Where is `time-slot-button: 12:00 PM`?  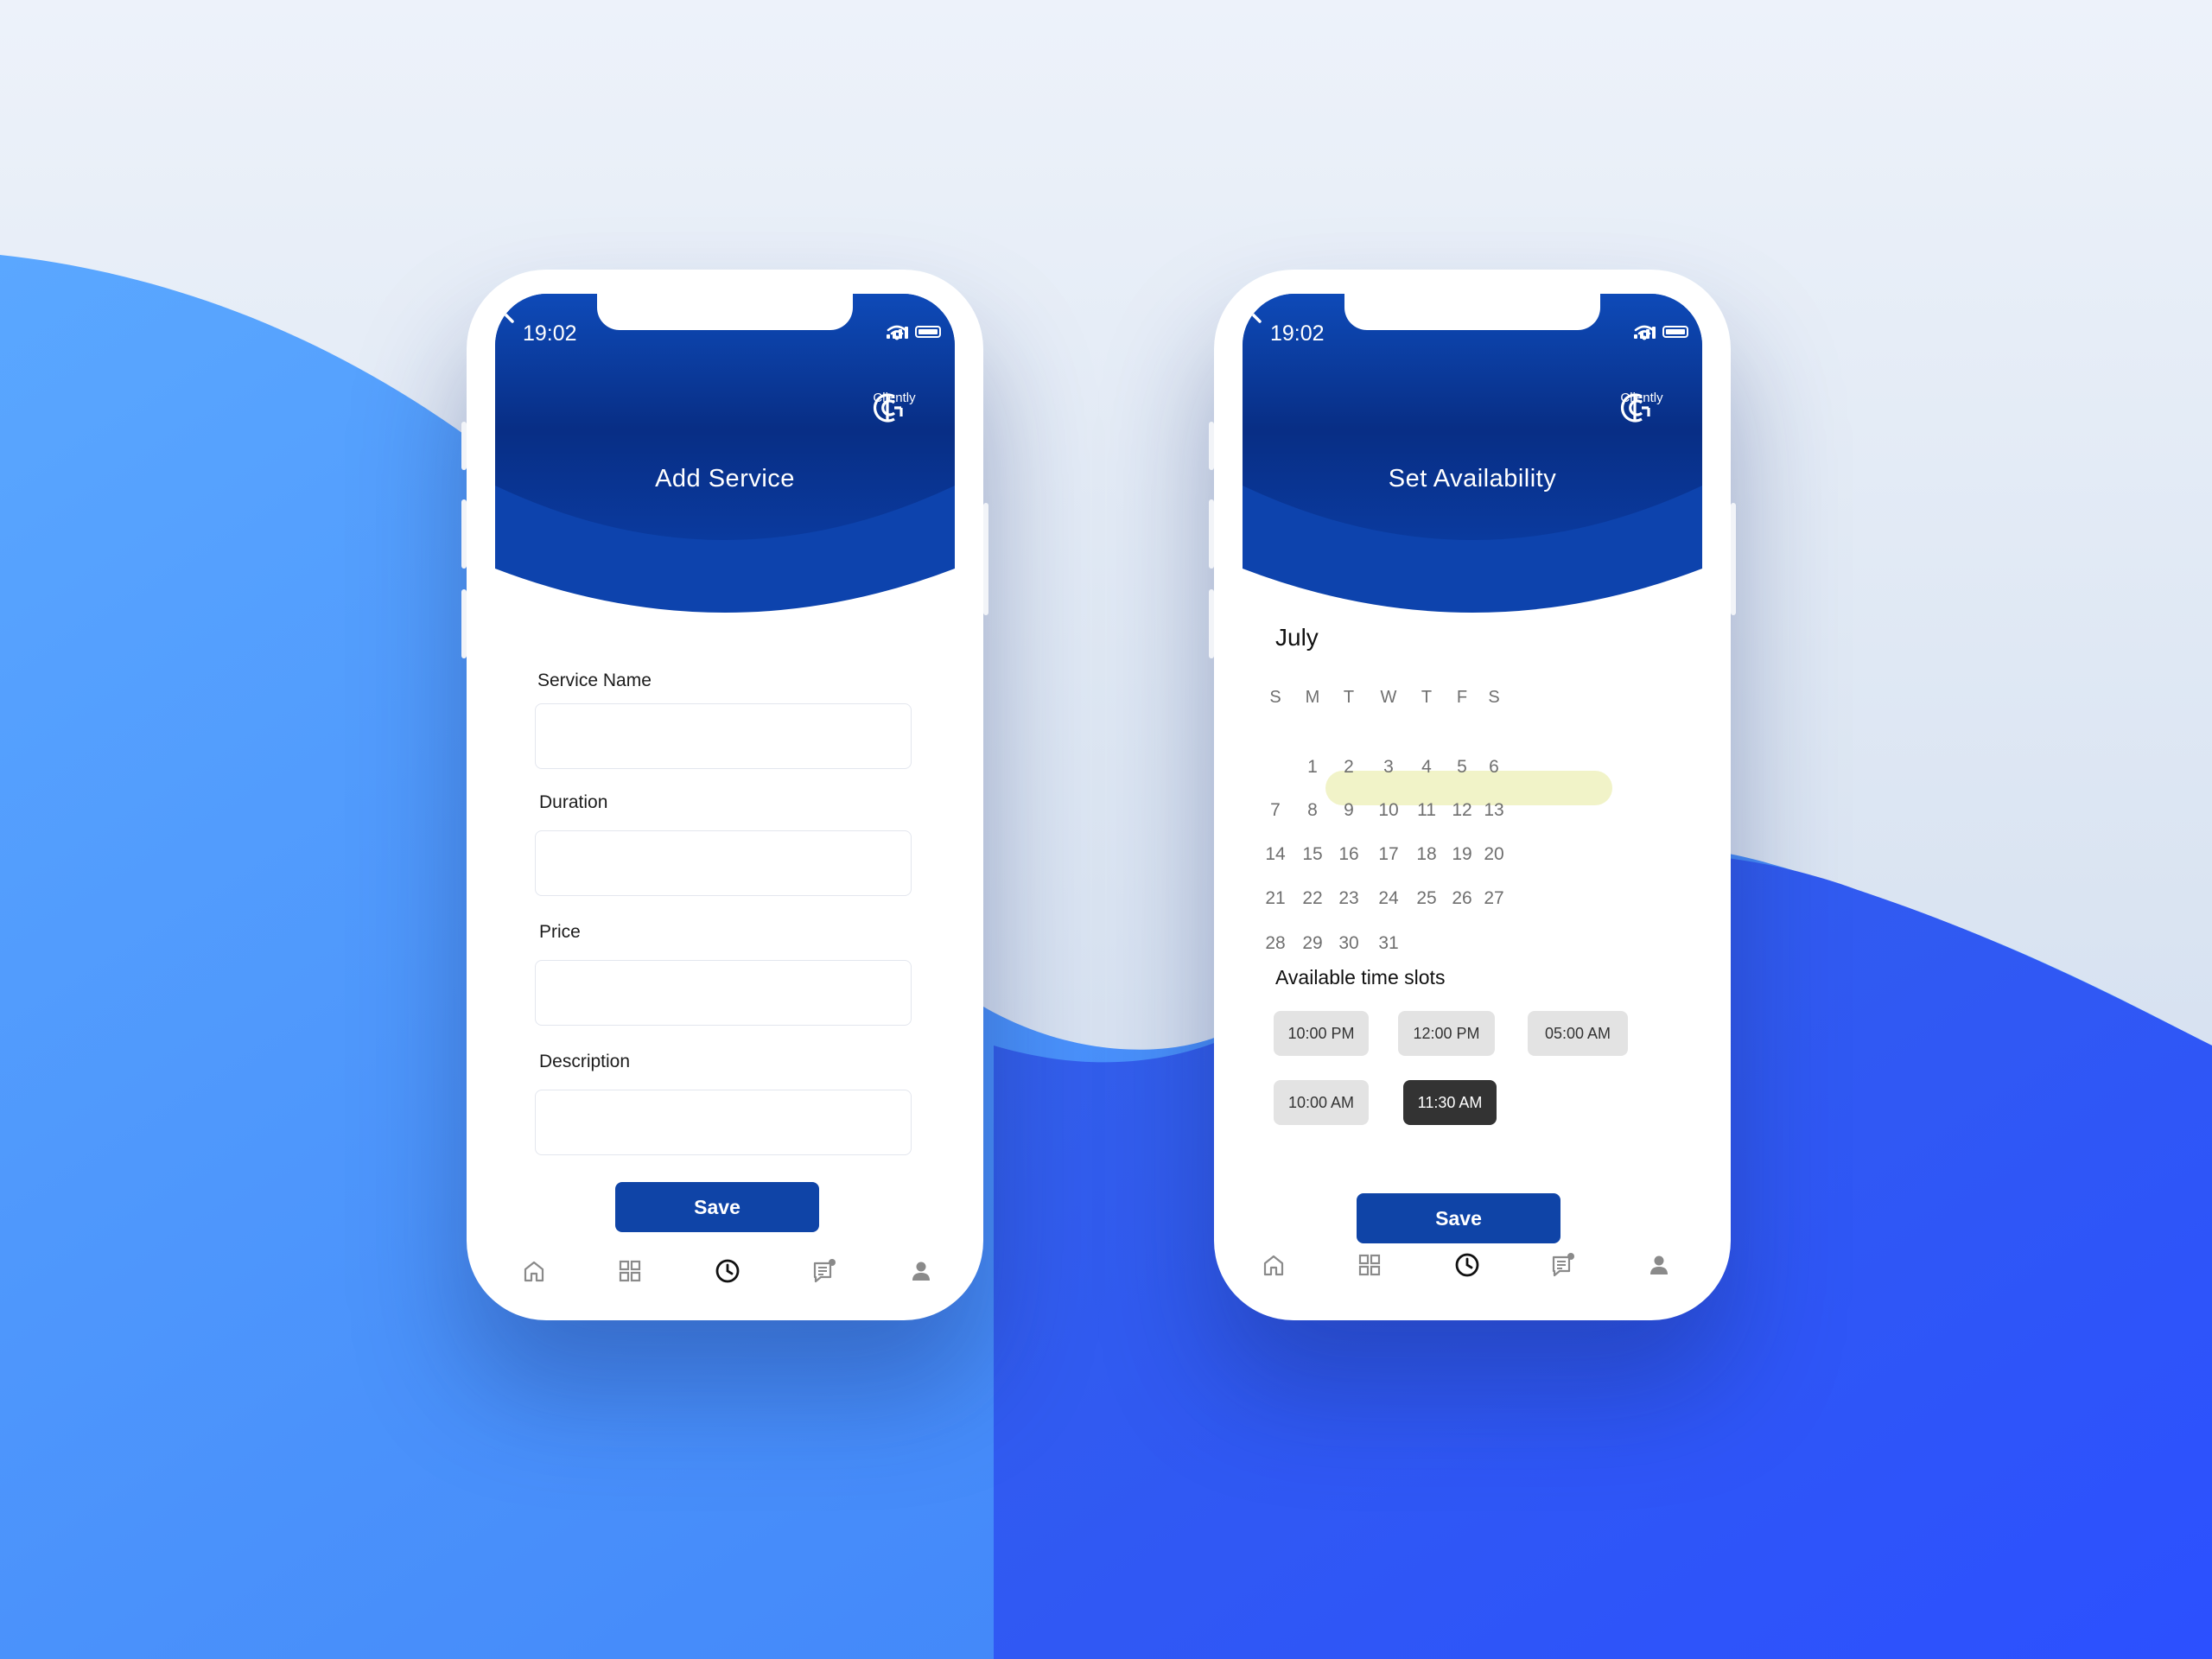 time-slot-button: 12:00 PM is located at coordinates (1446, 1033).